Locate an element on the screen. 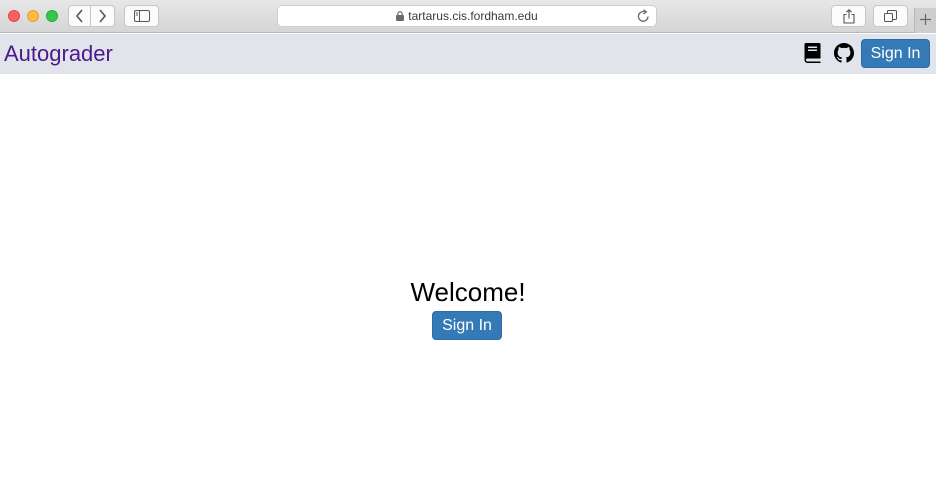 The width and height of the screenshot is (936, 500). welcome-heading: Welcome! is located at coordinates (468, 292).